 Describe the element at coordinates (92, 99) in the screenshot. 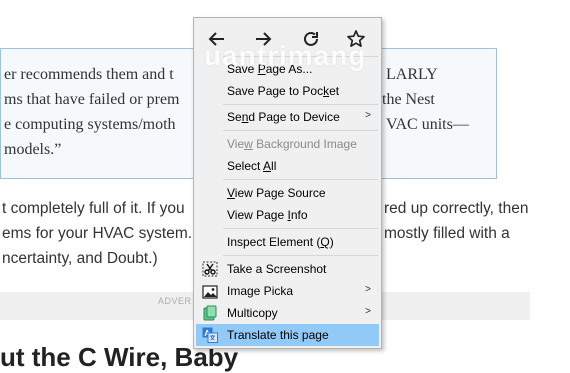

I see `quote-text-line: ms that have failed or prem` at that location.